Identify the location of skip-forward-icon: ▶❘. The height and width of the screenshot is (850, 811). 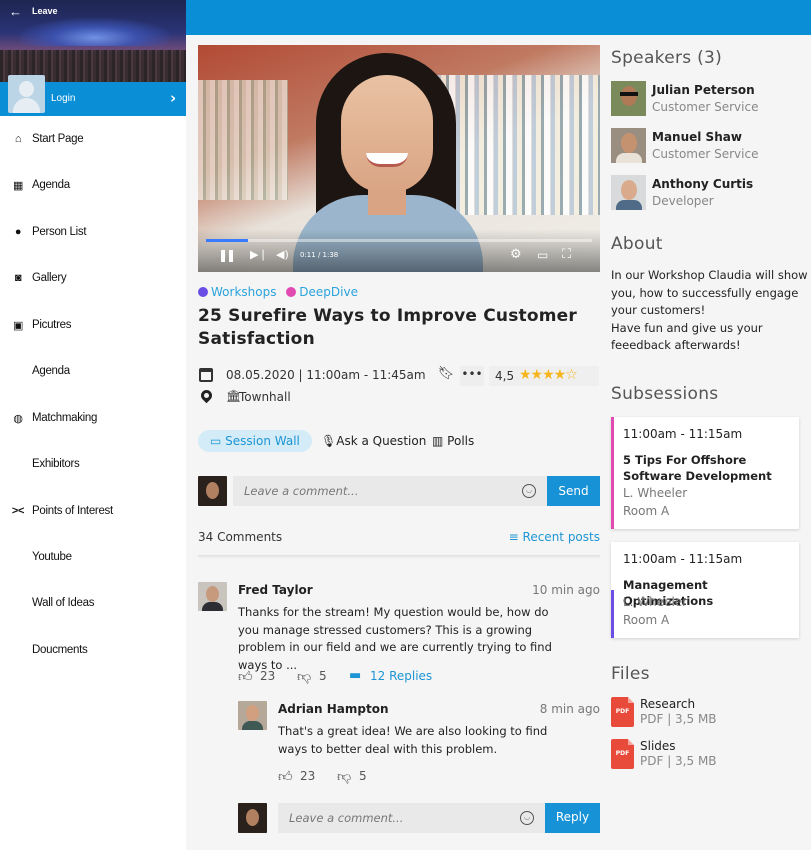
(259, 254).